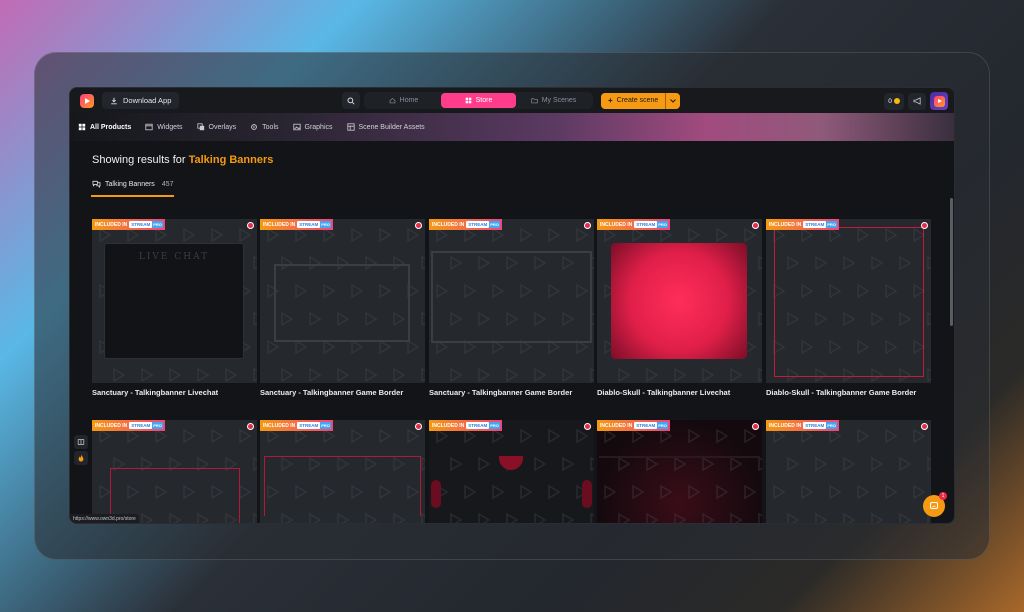  Describe the element at coordinates (939, 101) in the screenshot. I see `user-avatar` at that location.